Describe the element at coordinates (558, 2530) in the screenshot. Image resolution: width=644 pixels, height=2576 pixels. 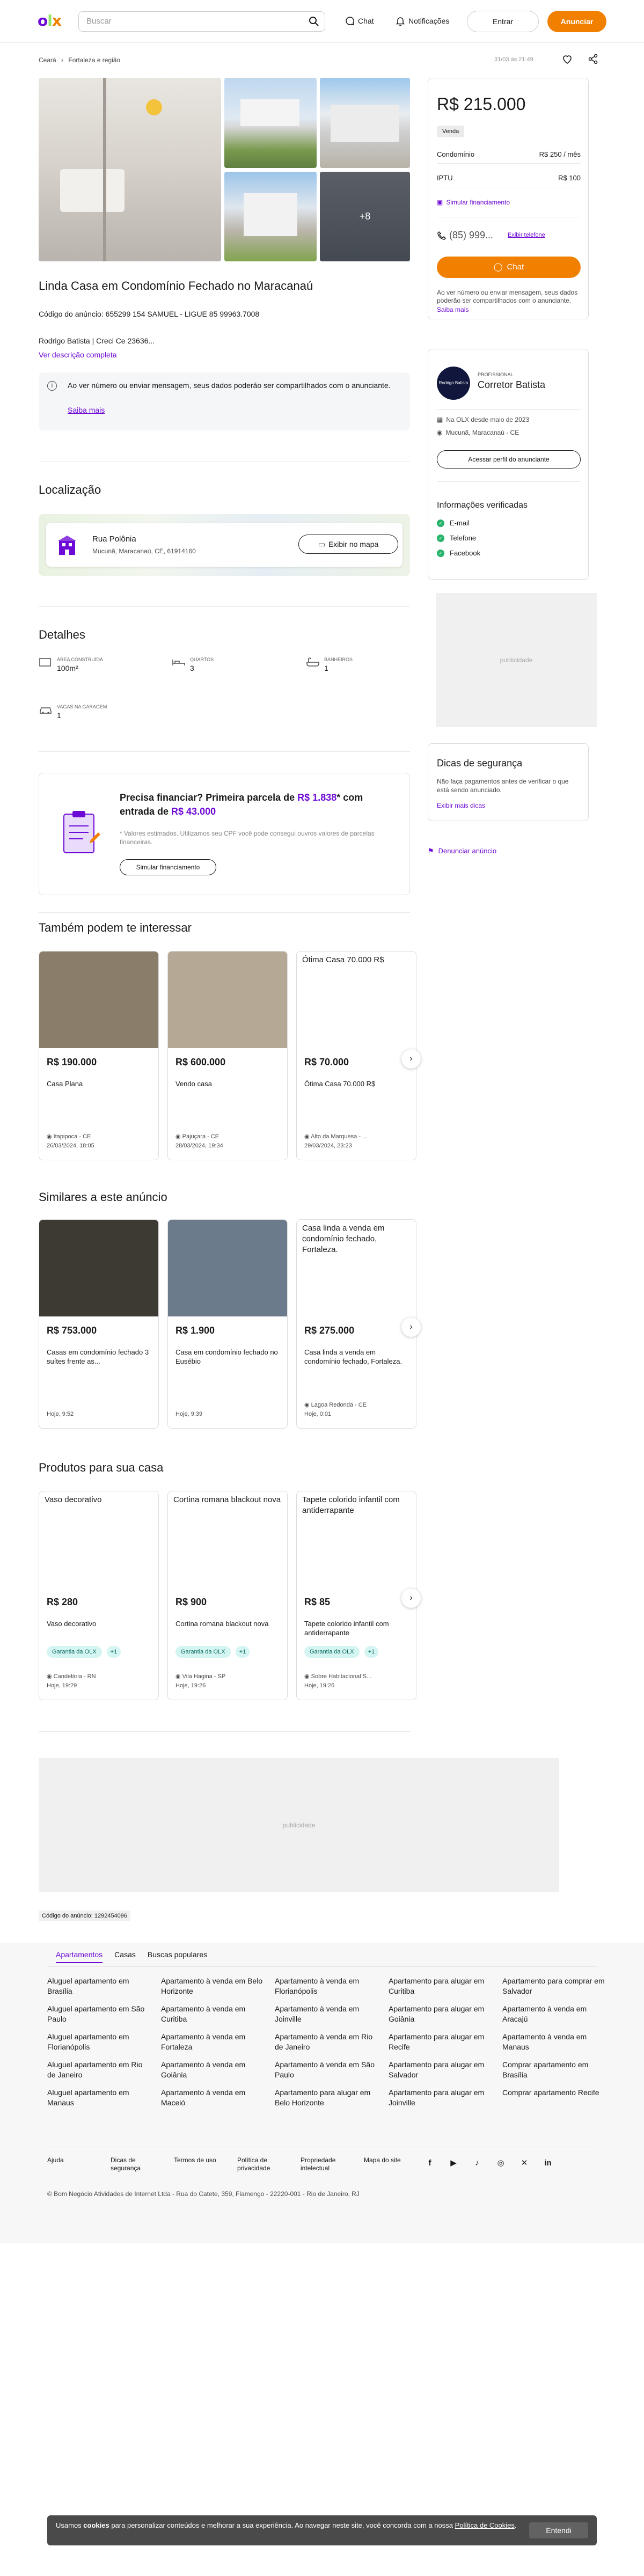
I see `cookie-accept-button: Entendi` at that location.